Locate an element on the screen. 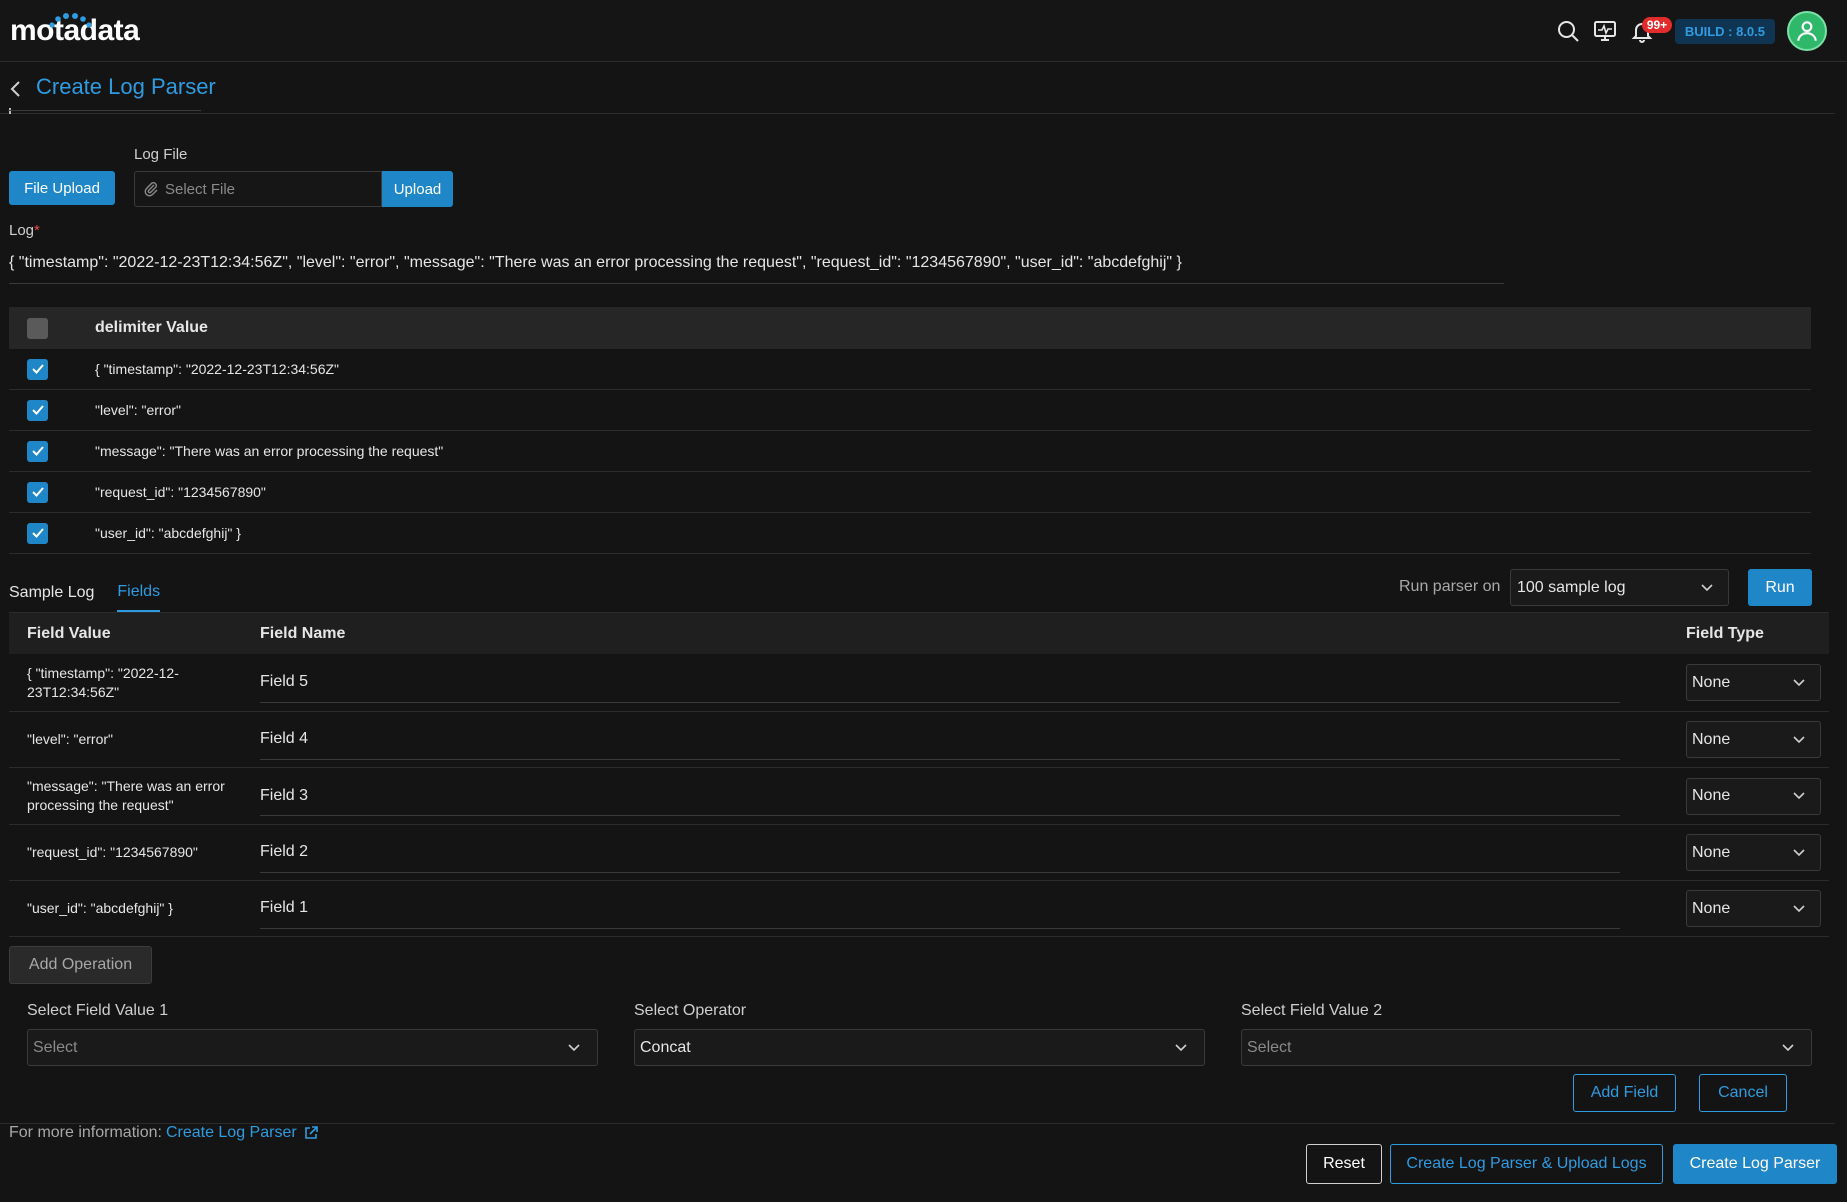  file-upload-button: File Upload is located at coordinates (62, 188).